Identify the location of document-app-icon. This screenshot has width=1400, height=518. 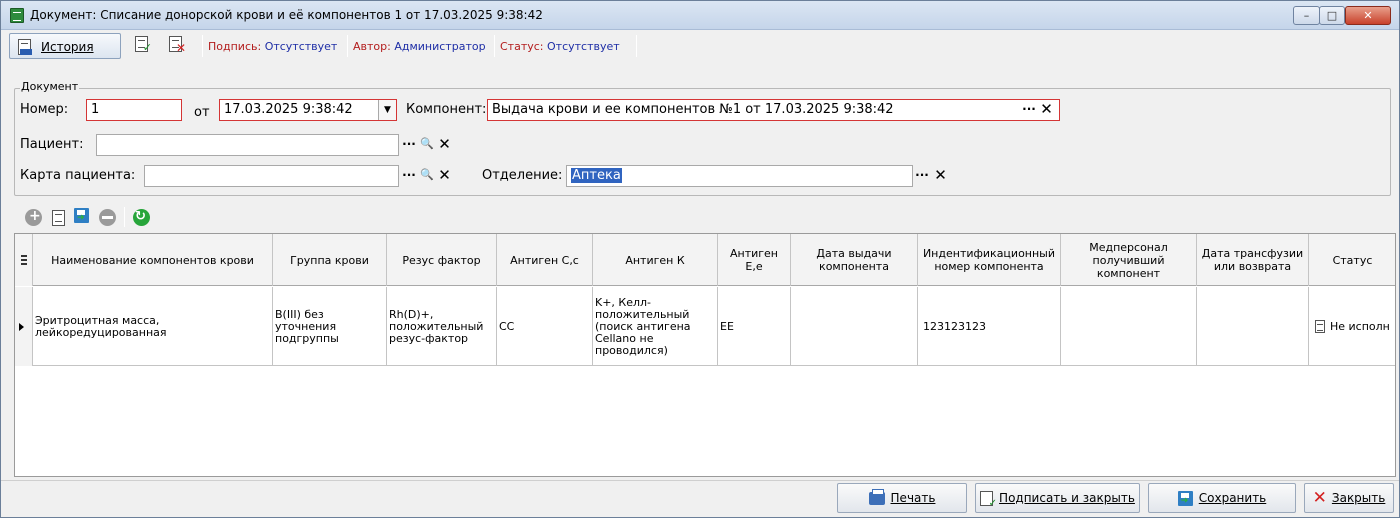
(17, 15).